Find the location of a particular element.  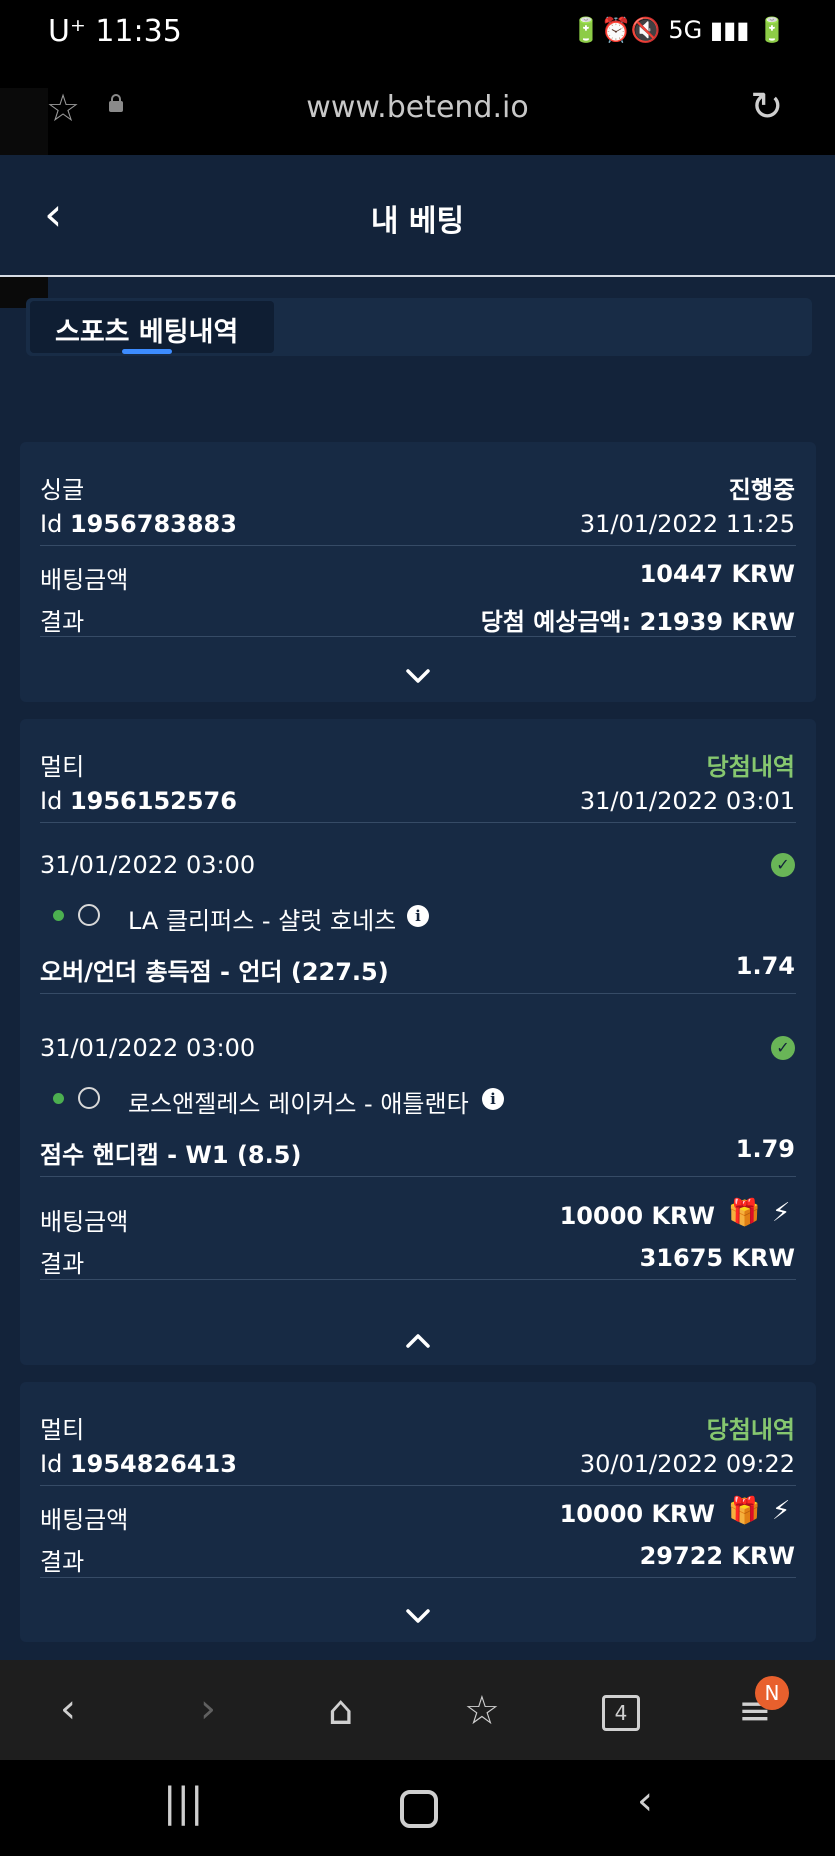

bet-id: Id 1956783883 is located at coordinates (138, 524).